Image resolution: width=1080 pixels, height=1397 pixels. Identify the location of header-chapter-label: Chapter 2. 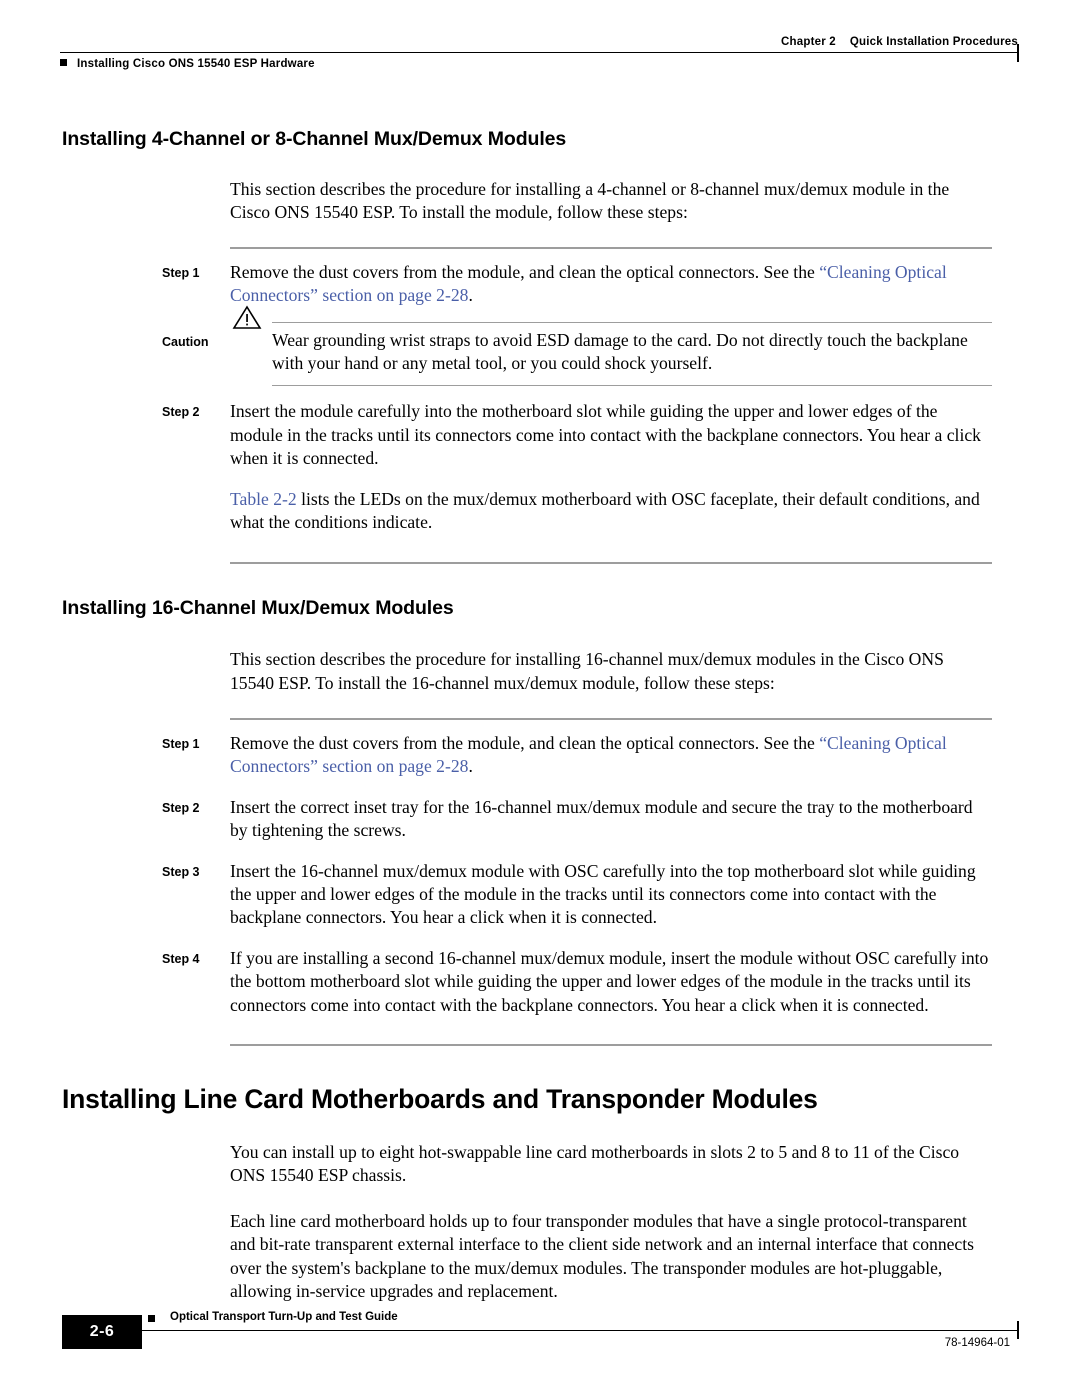
(808, 42).